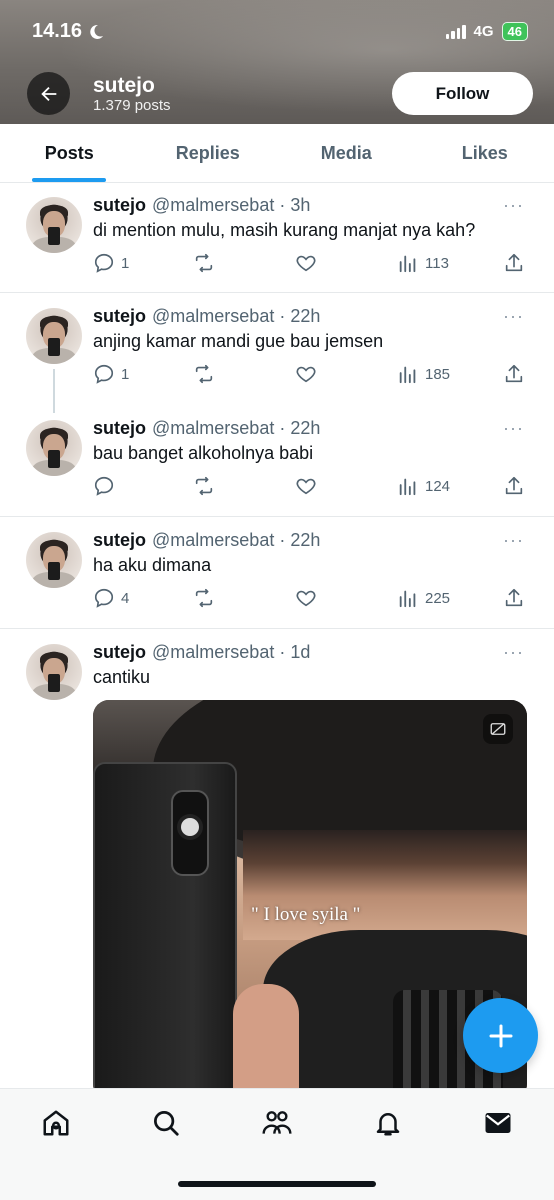 The width and height of the screenshot is (554, 1200). Describe the element at coordinates (125, 263) in the screenshot. I see `reply-count: 1` at that location.